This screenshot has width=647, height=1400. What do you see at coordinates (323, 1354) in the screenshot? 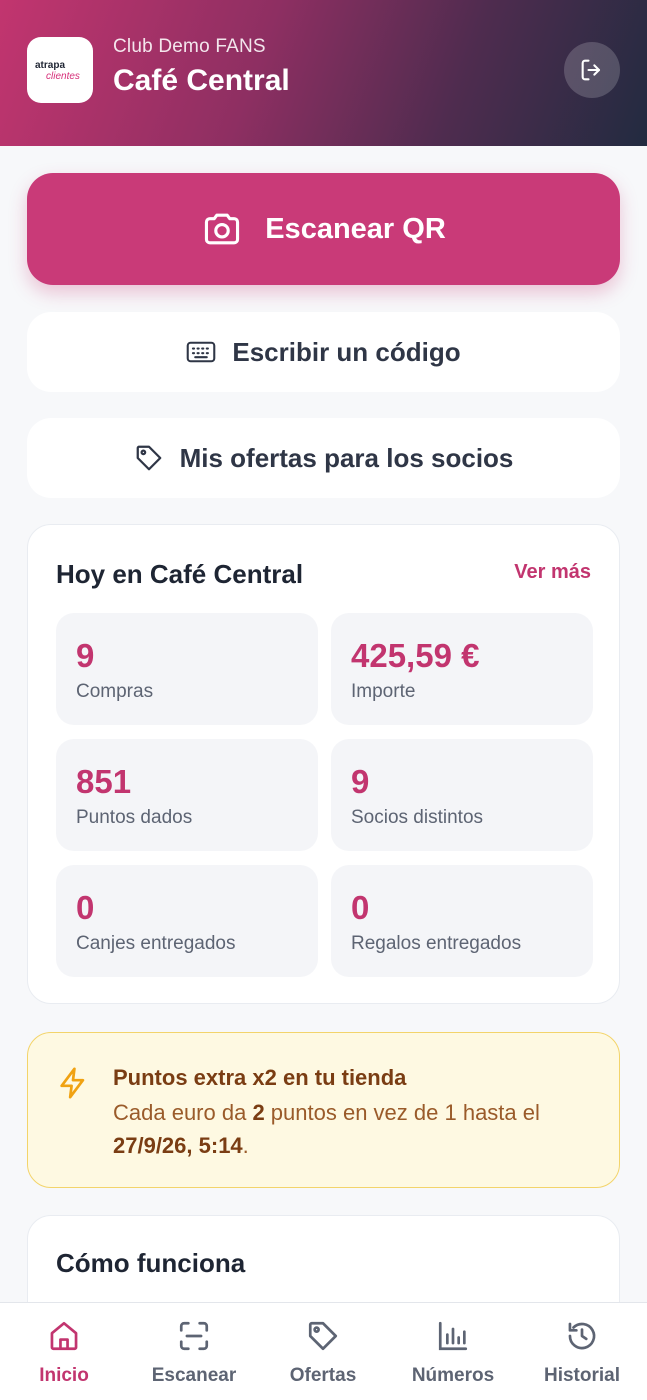
I see `nav-item-offers: Ofertas` at bounding box center [323, 1354].